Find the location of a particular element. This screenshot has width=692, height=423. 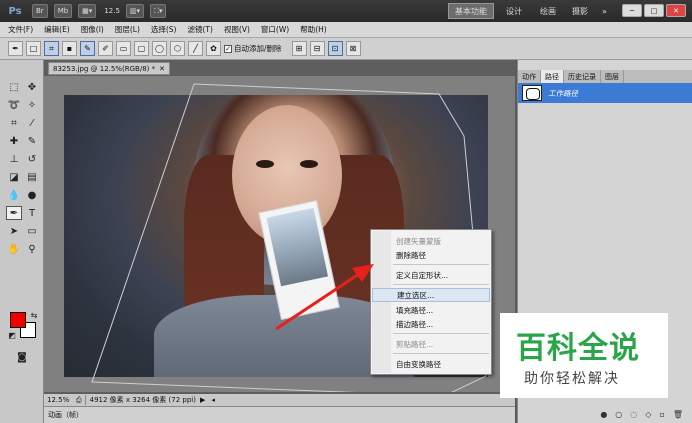

pen-icon: ✎ is located at coordinates (87, 48).